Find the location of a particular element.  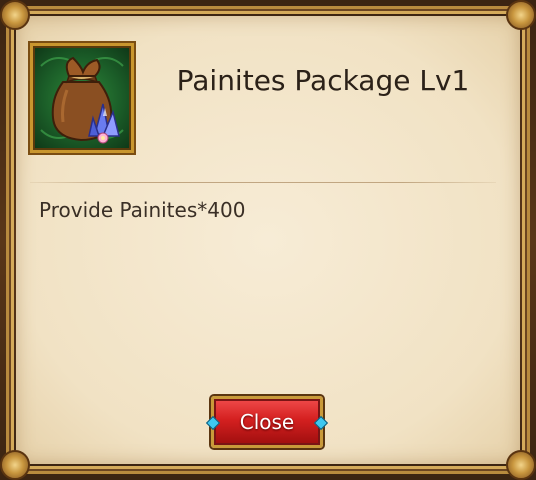

close-button: Close is located at coordinates (267, 422).